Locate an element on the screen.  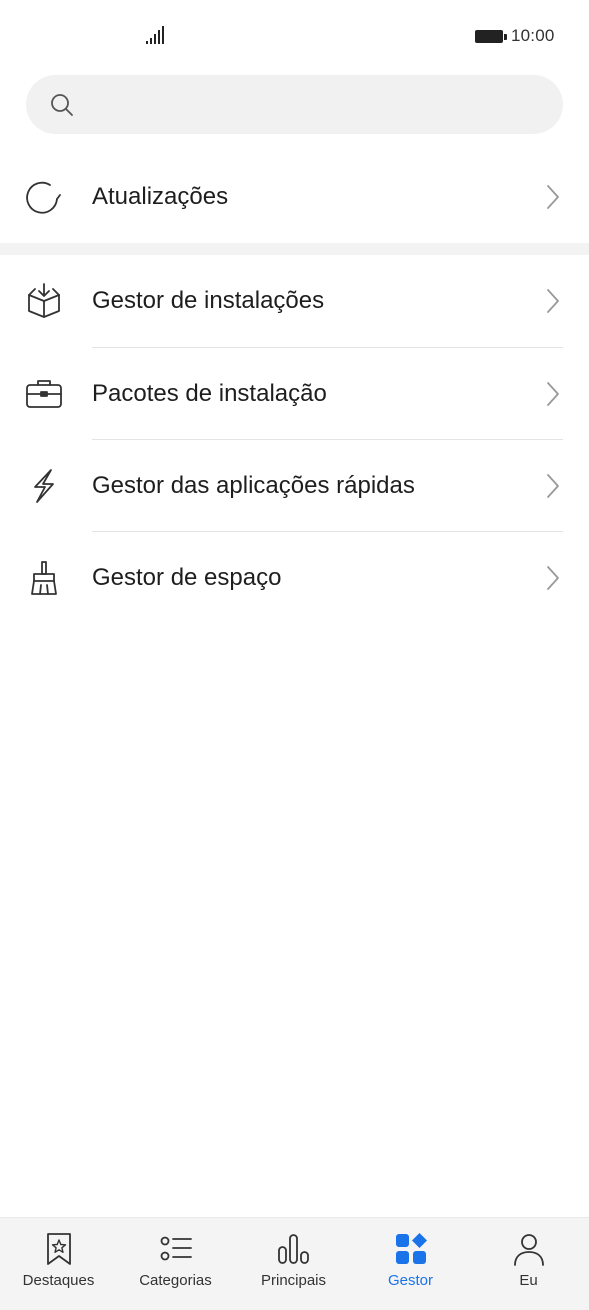
nav-destaques: Destaques is located at coordinates (58, 1264).